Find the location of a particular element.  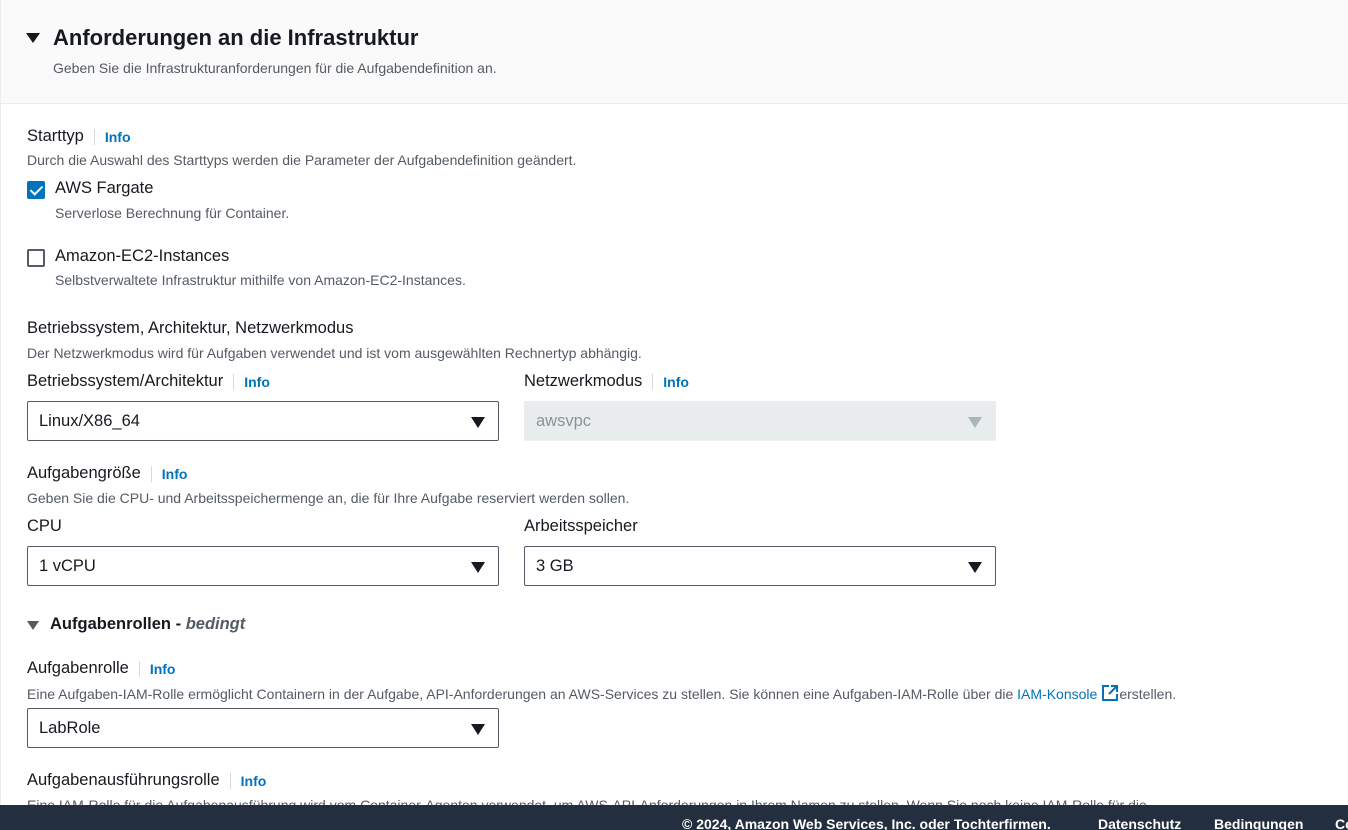

os-arch-value: Linux/X86_64 is located at coordinates (89, 421).